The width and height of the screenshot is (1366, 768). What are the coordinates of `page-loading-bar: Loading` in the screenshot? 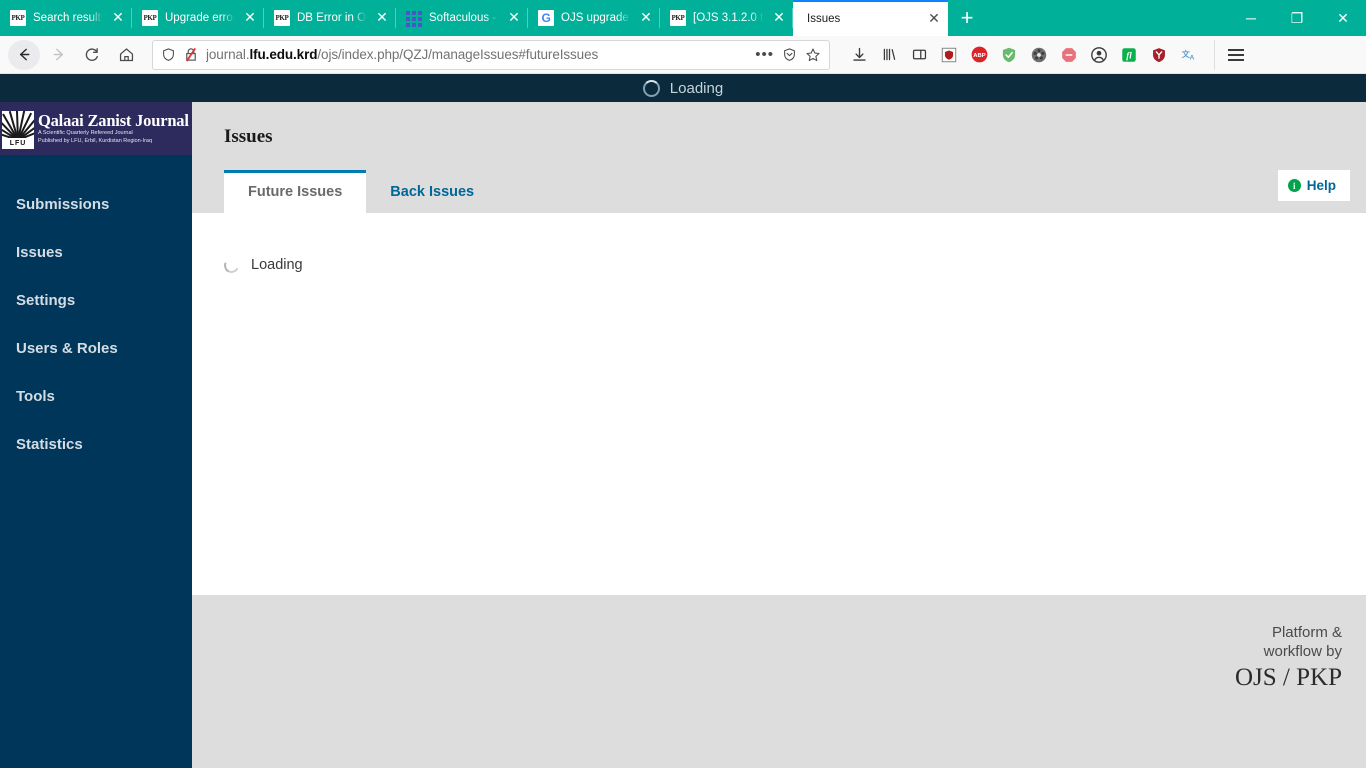 It's located at (683, 88).